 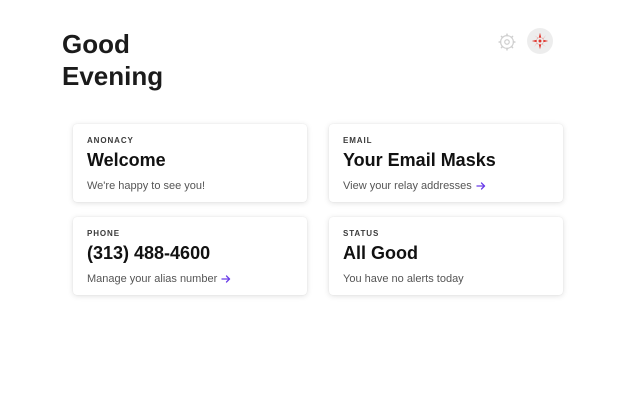 I want to click on card-label: PHONE, so click(x=103, y=233).